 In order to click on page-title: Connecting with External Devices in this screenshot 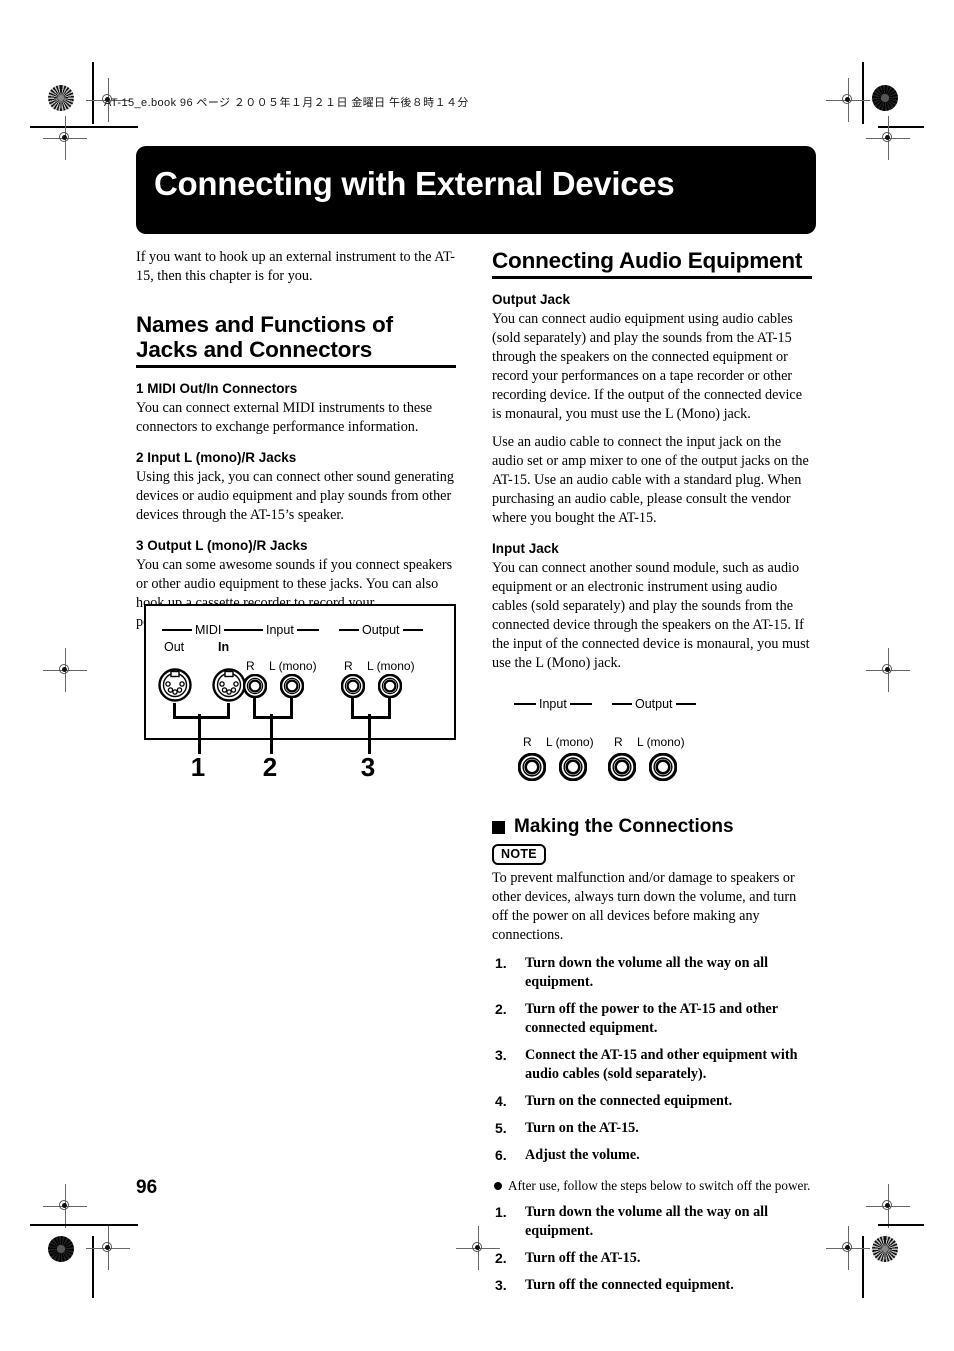, I will do `click(414, 183)`.